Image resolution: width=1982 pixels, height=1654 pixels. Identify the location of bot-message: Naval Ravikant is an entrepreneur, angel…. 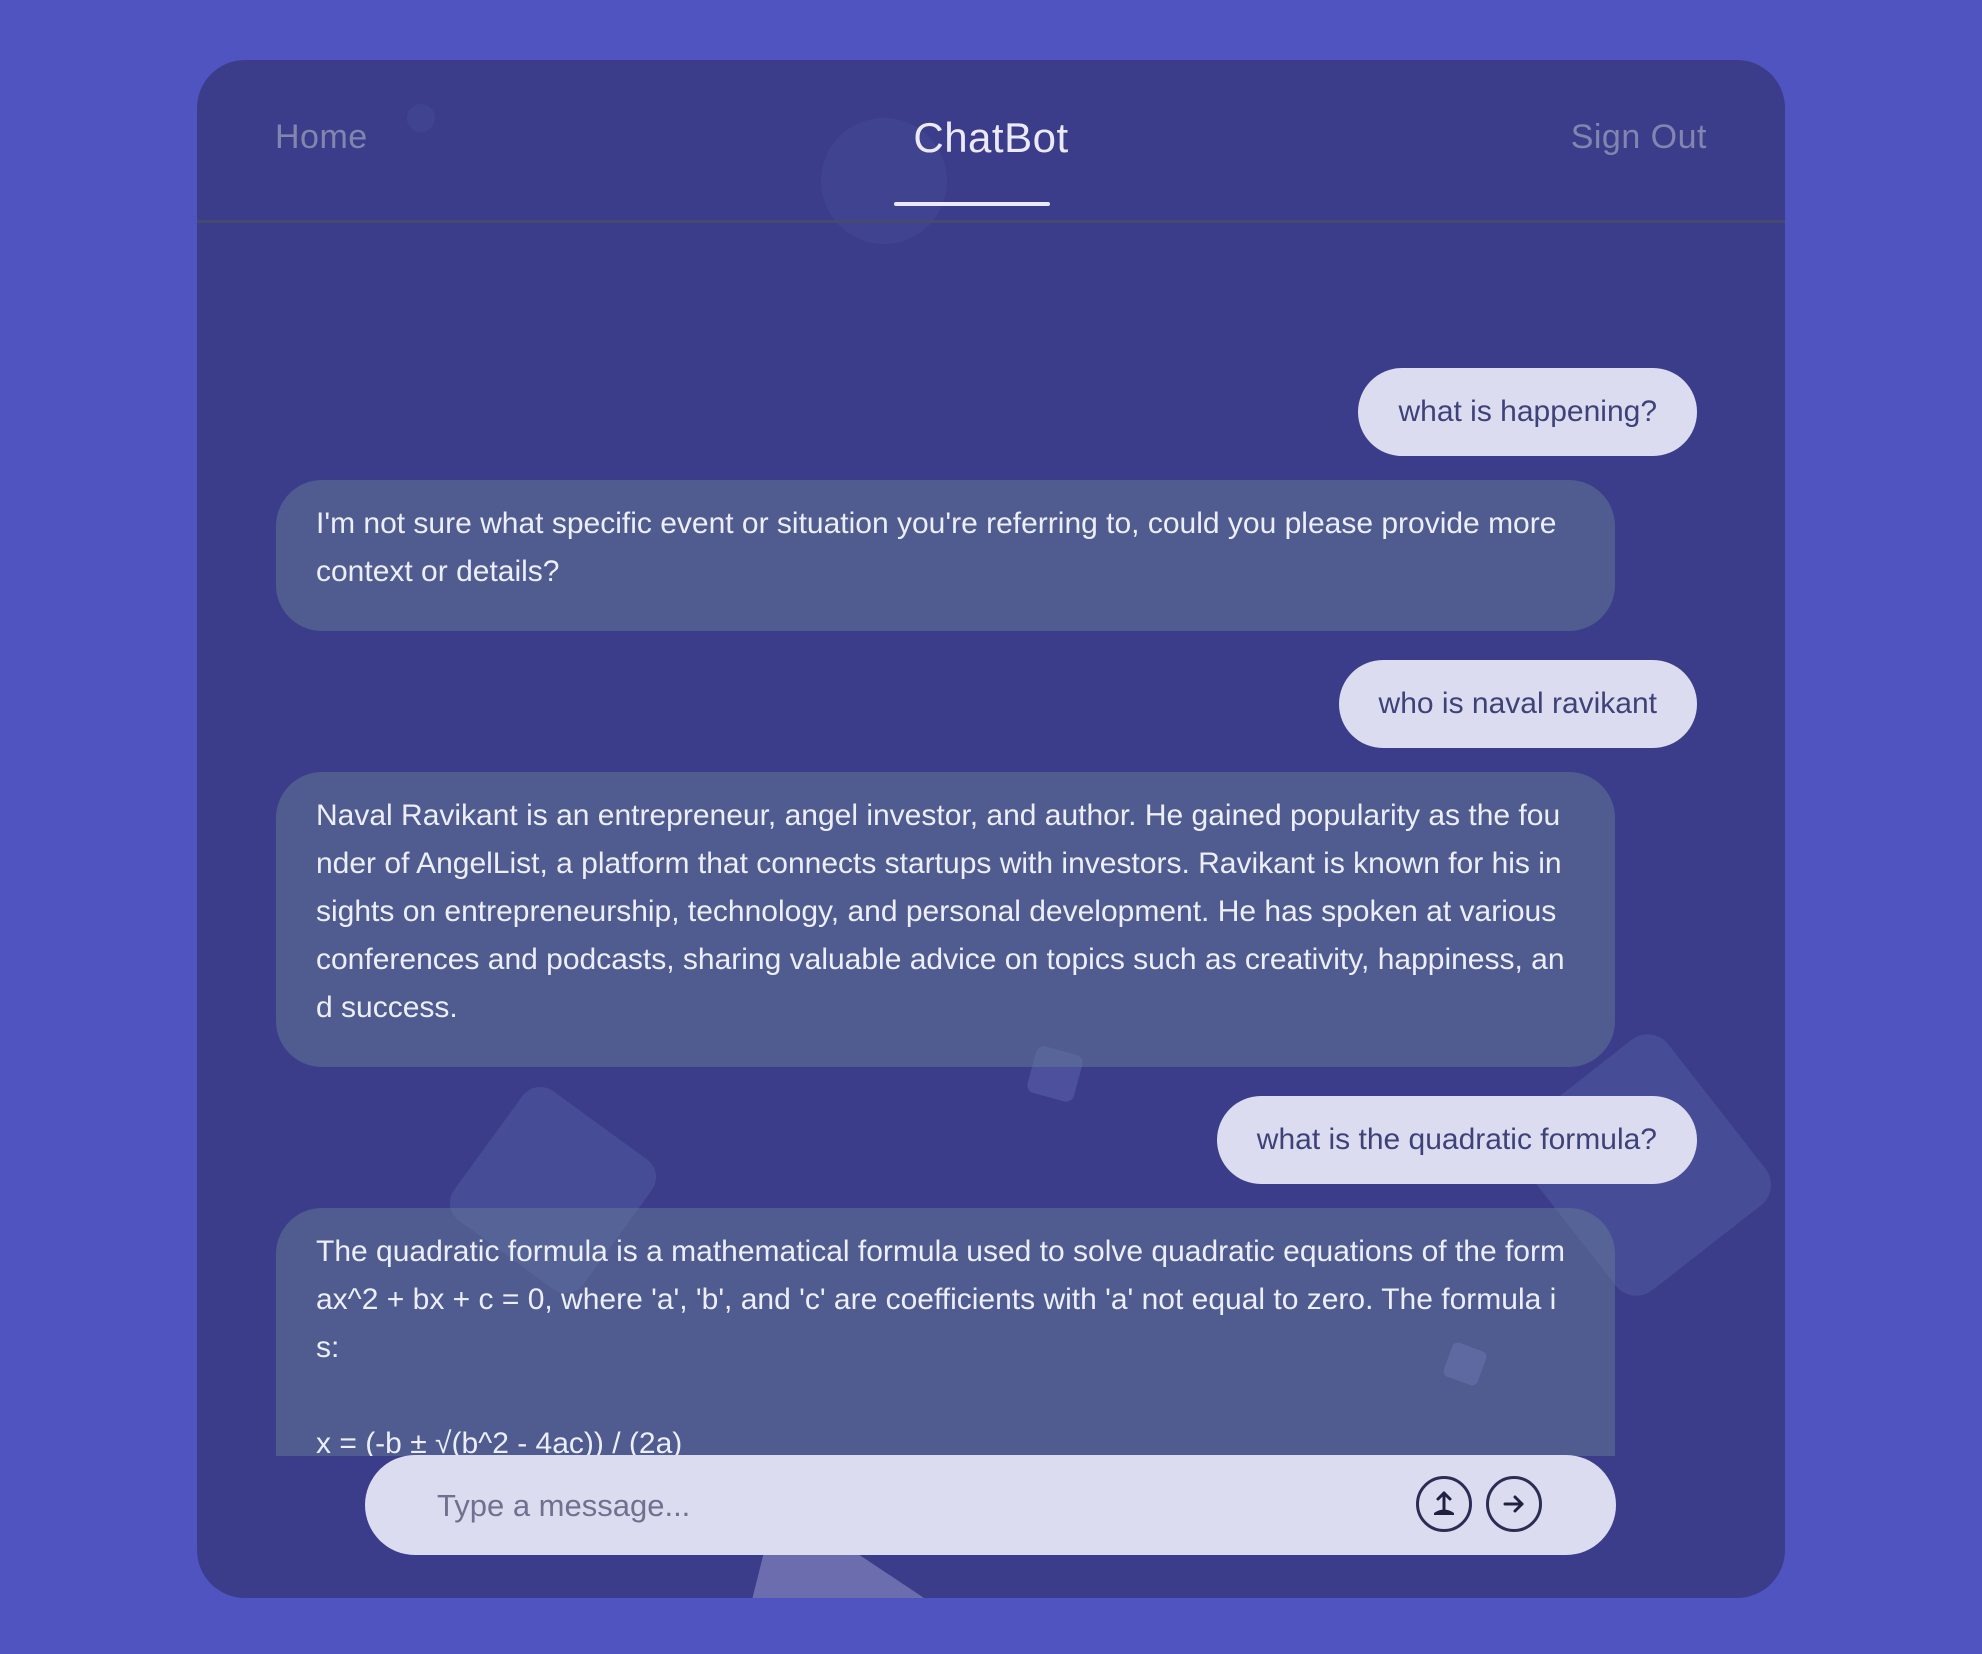
(945, 919).